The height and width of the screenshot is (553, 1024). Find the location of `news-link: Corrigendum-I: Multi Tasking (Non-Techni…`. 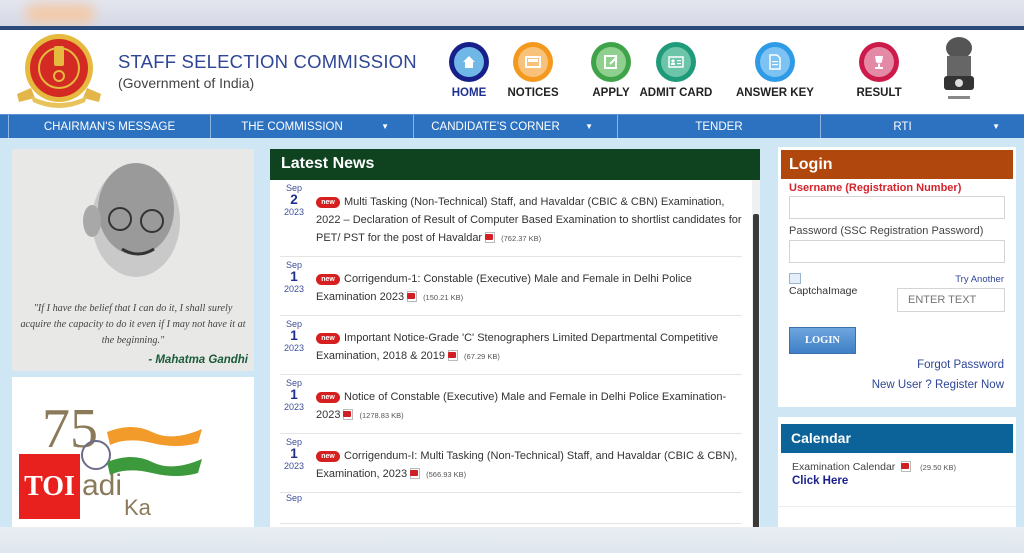

news-link: Corrigendum-I: Multi Tasking (Non-Techni… is located at coordinates (526, 465).